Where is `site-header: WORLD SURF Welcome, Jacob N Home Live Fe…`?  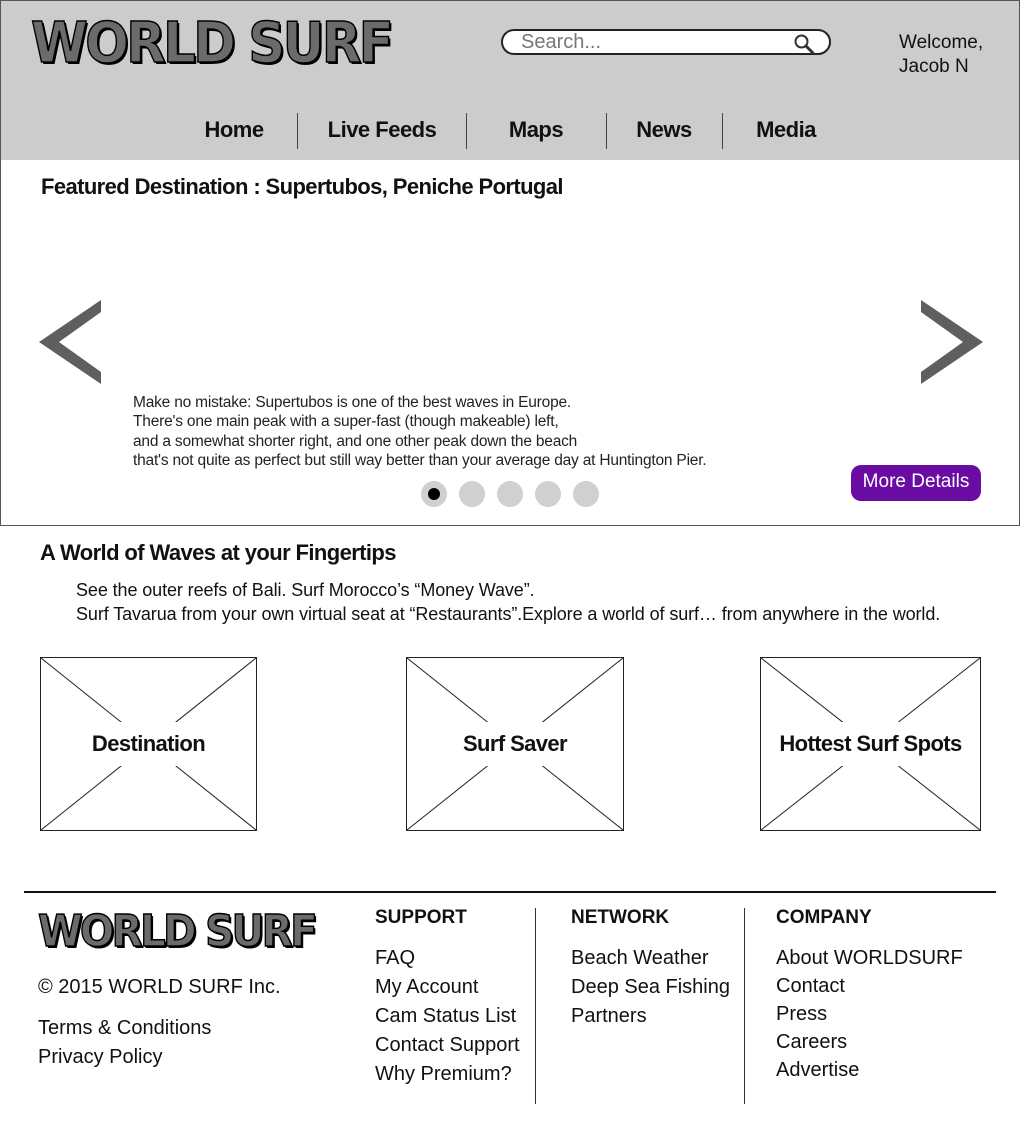
site-header: WORLD SURF Welcome, Jacob N Home Live Fe… is located at coordinates (510, 81).